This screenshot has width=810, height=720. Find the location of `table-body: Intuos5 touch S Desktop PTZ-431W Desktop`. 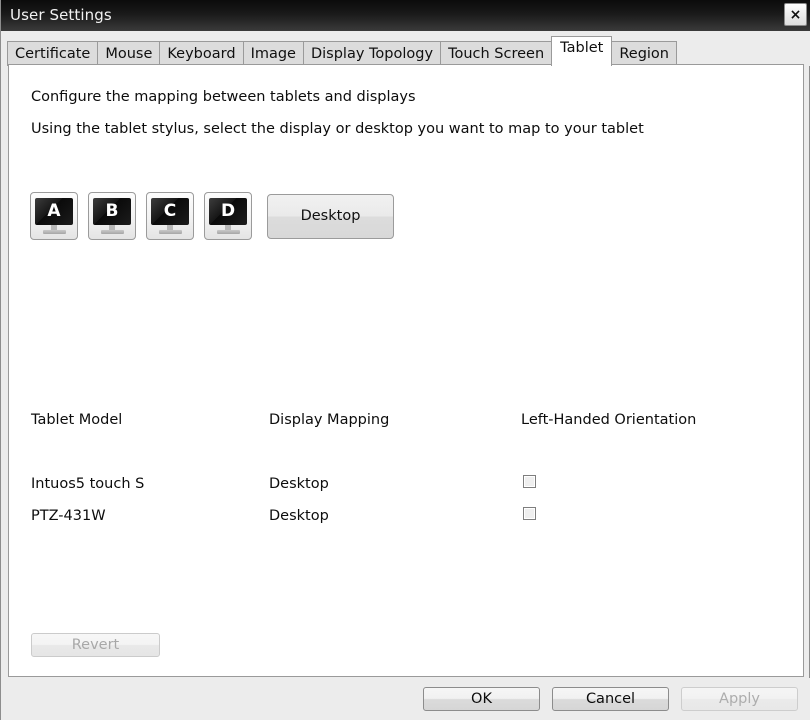

table-body: Intuos5 touch S Desktop PTZ-431W Desktop is located at coordinates (401, 508).